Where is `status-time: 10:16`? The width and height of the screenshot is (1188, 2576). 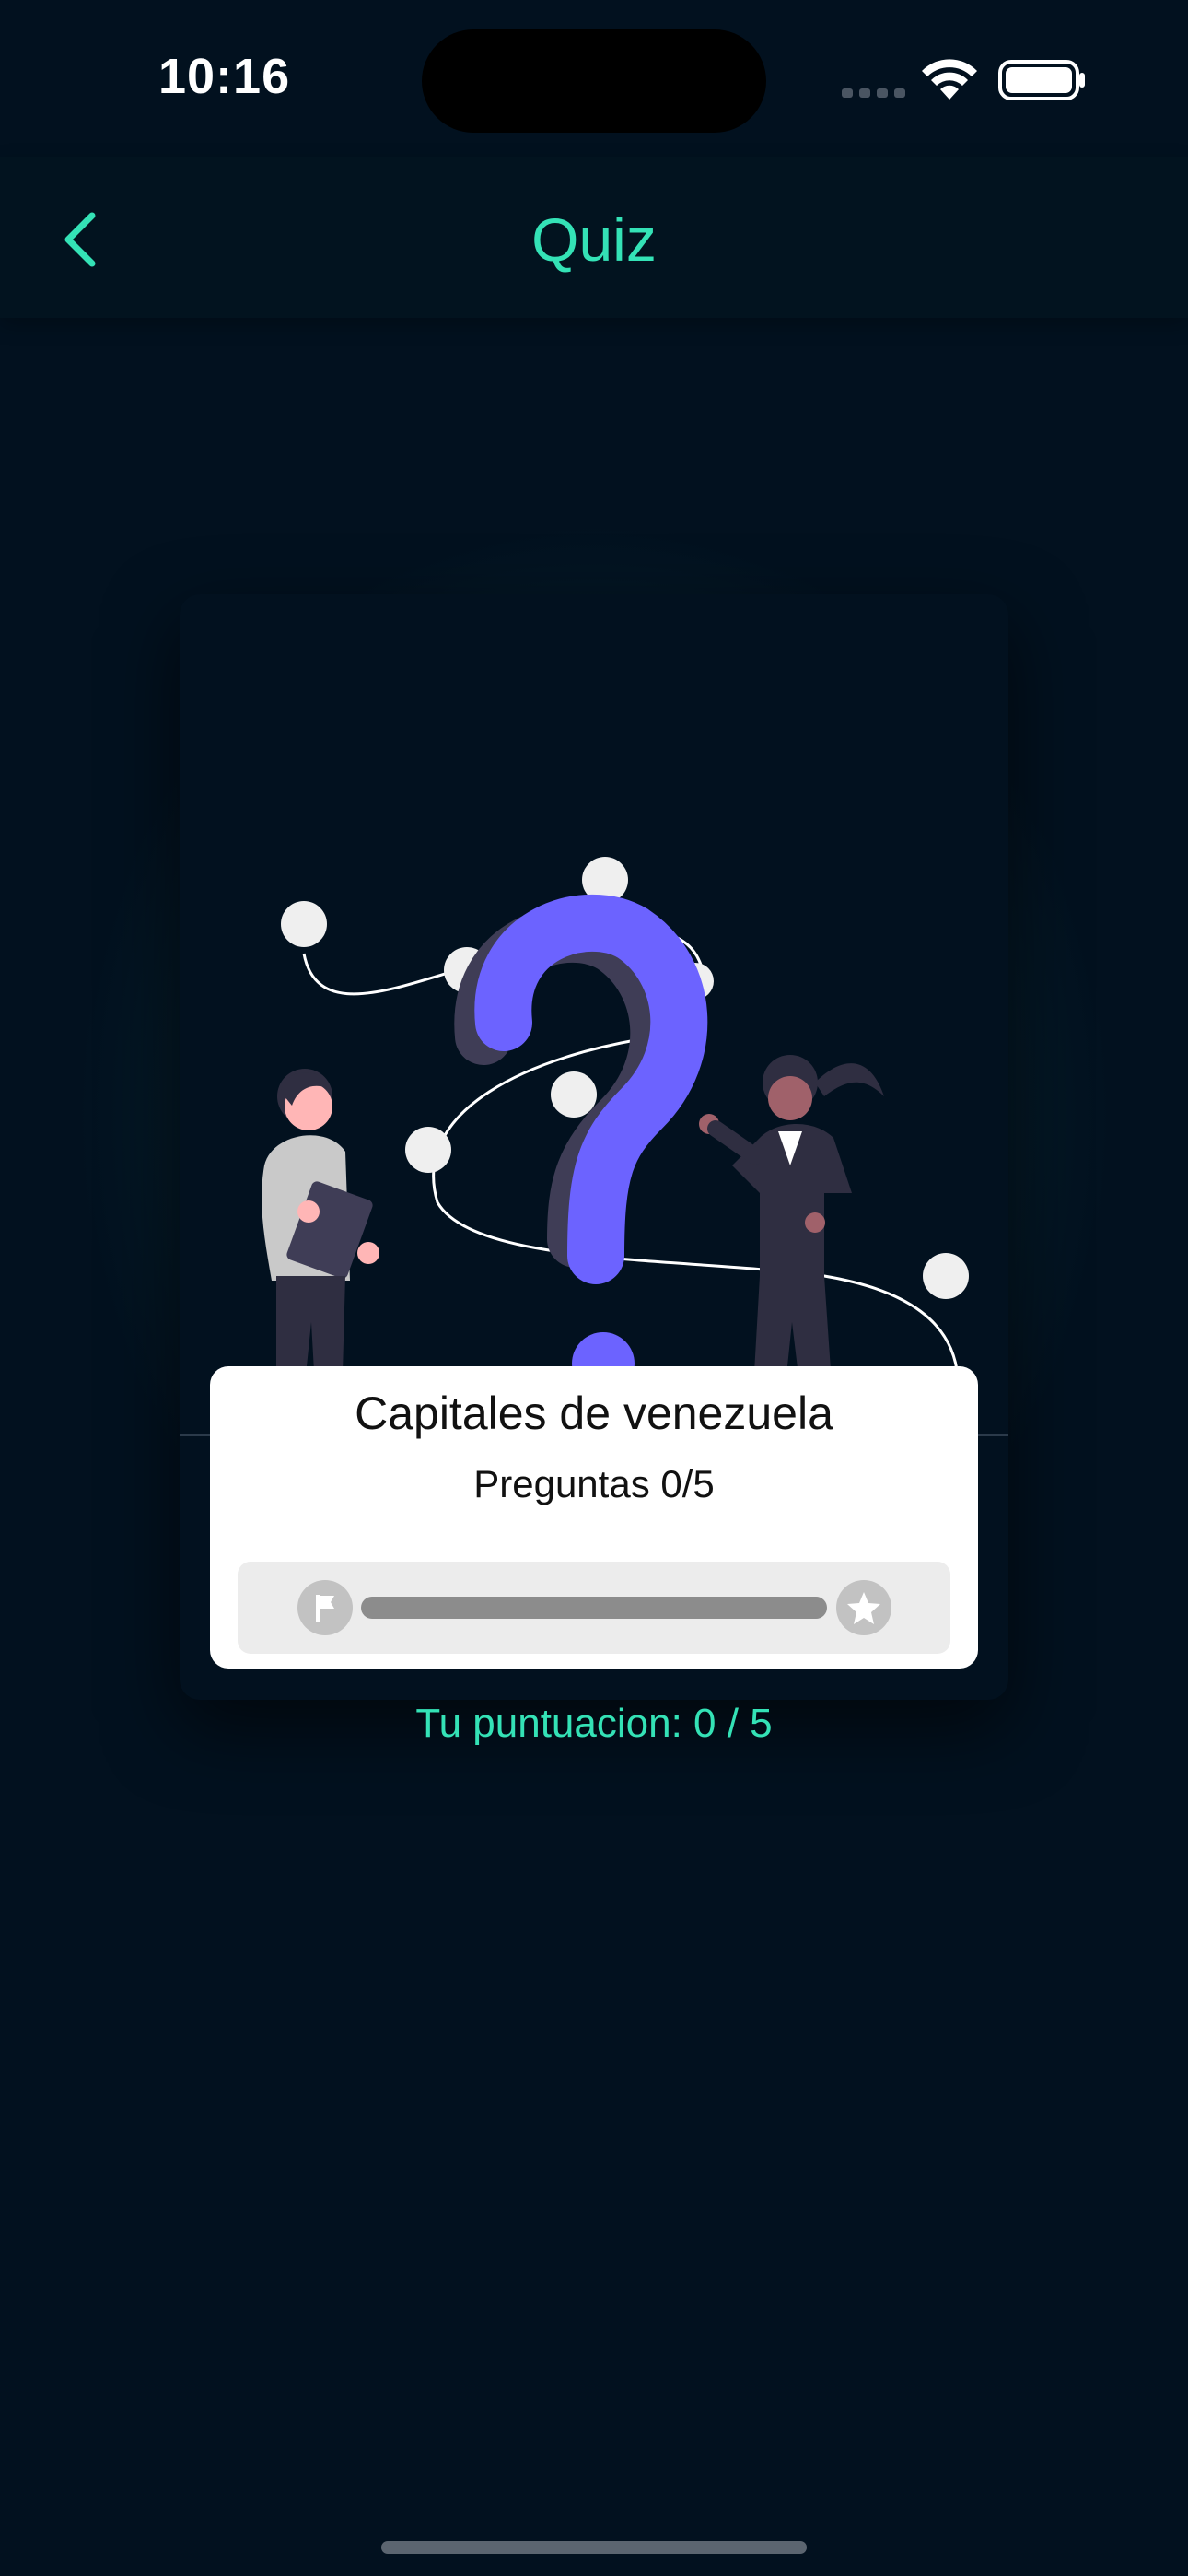
status-time: 10:16 is located at coordinates (224, 76).